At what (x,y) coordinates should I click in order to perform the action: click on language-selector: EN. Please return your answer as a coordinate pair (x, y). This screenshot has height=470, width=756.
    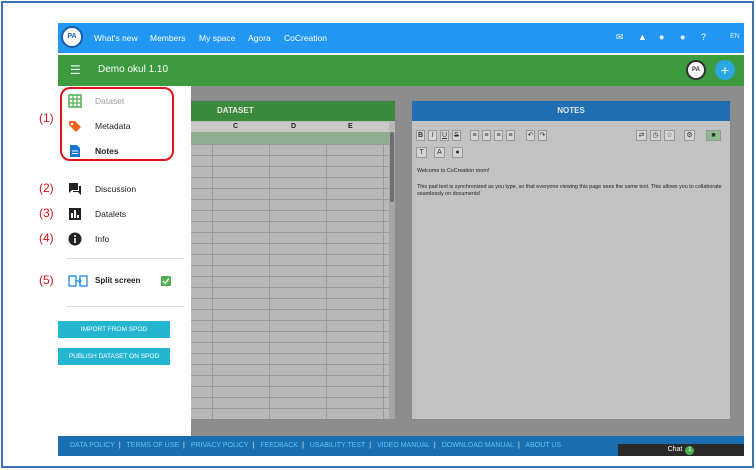
    Looking at the image, I should click on (735, 37).